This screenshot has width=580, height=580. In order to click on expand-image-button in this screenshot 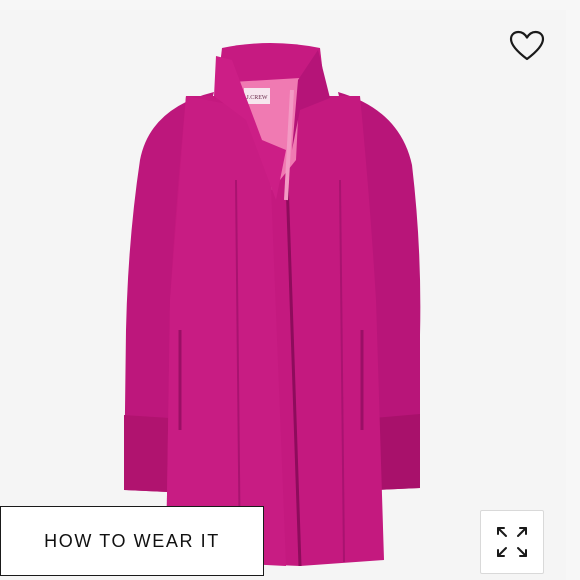, I will do `click(512, 542)`.